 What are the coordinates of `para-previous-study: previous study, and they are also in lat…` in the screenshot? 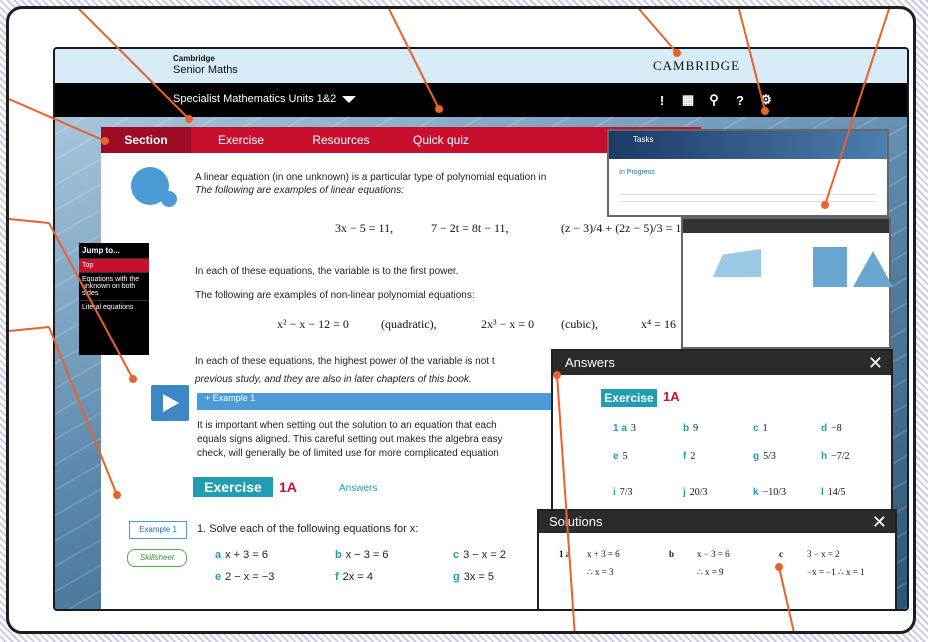 It's located at (333, 379).